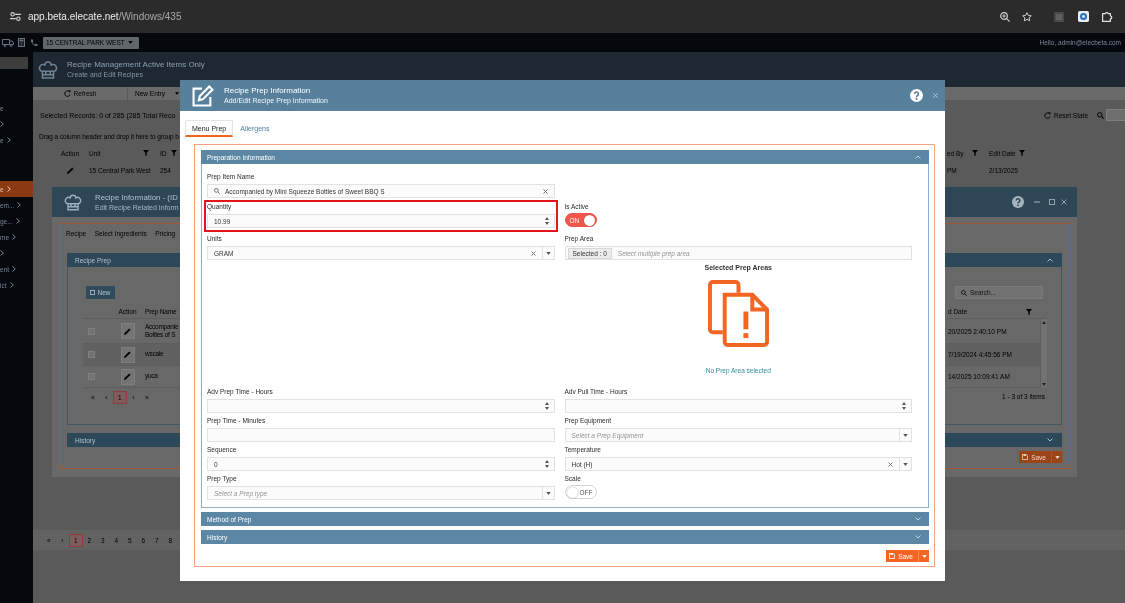  Describe the element at coordinates (14, 63) in the screenshot. I see `sidebar-search-field` at that location.